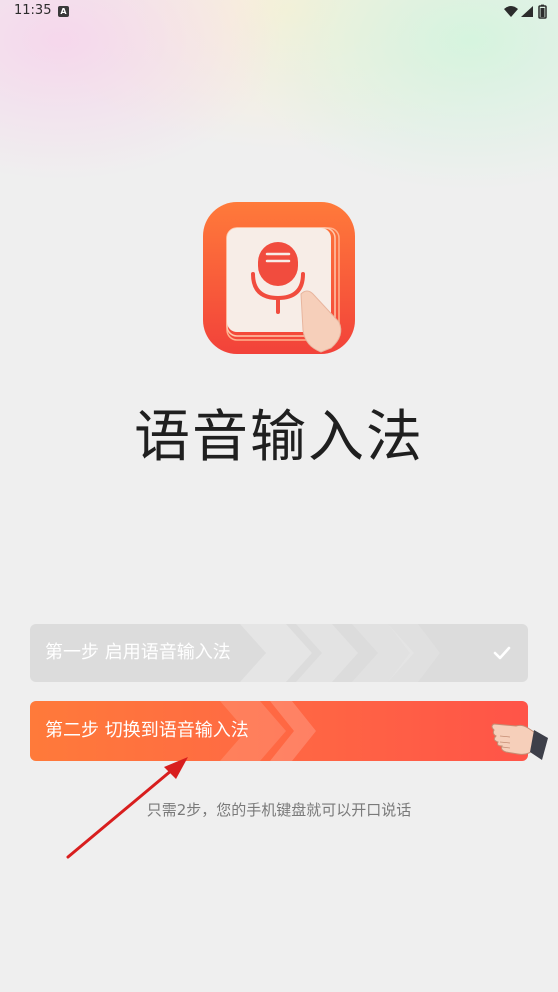  I want to click on step-1-enable-button: 第一步 启用语音输入法, so click(279, 653).